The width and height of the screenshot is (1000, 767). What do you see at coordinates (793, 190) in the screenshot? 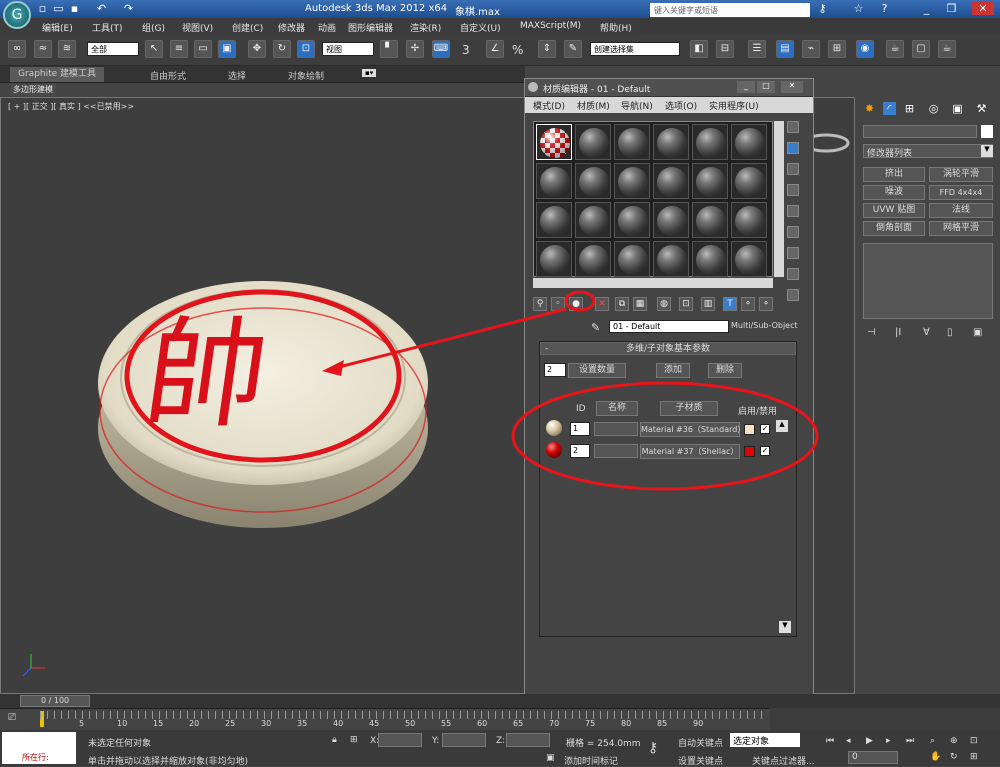
I see `uv-tiling-icon` at bounding box center [793, 190].